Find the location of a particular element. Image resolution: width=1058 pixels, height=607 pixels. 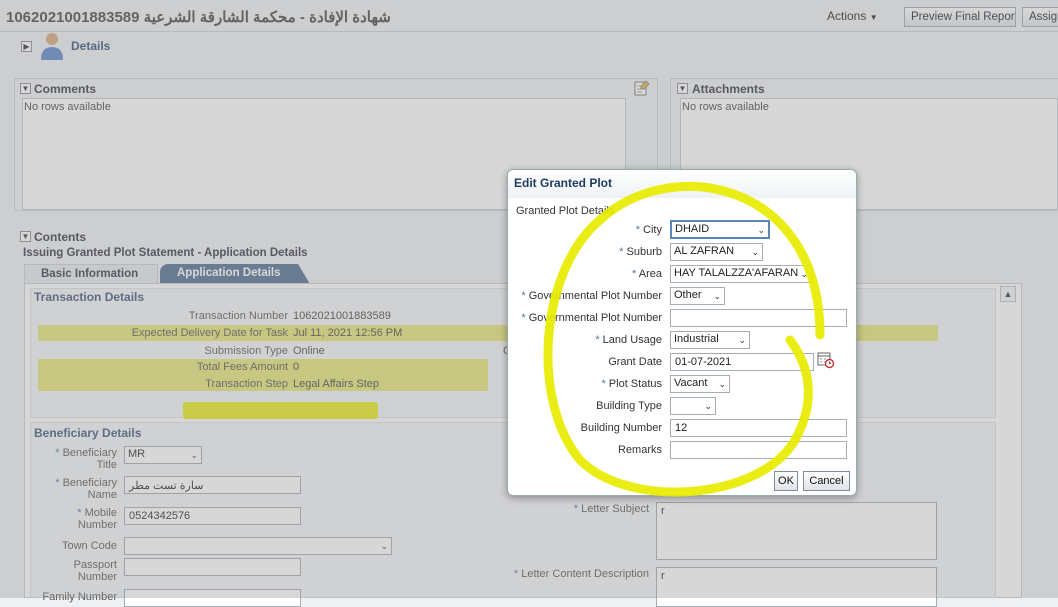

governmental-plot-number-type-select: Other ⌄ is located at coordinates (697, 296).